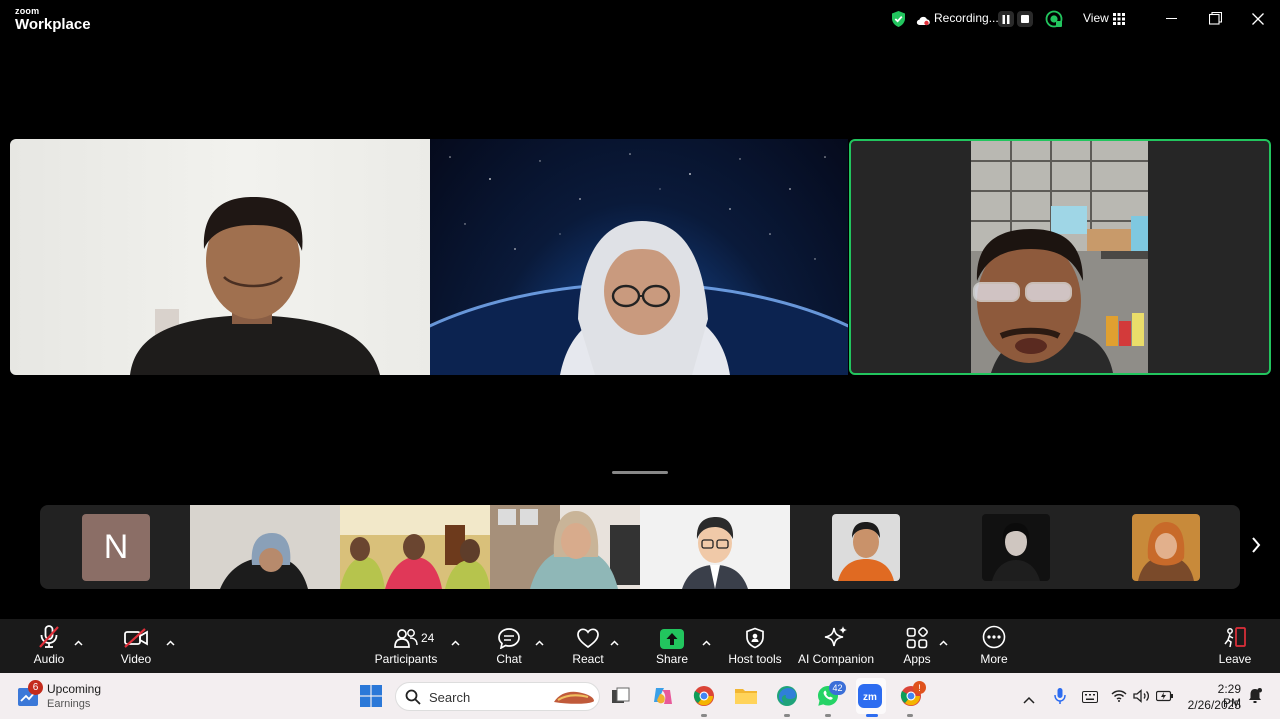  I want to click on restore-window-button, so click(1215, 20).